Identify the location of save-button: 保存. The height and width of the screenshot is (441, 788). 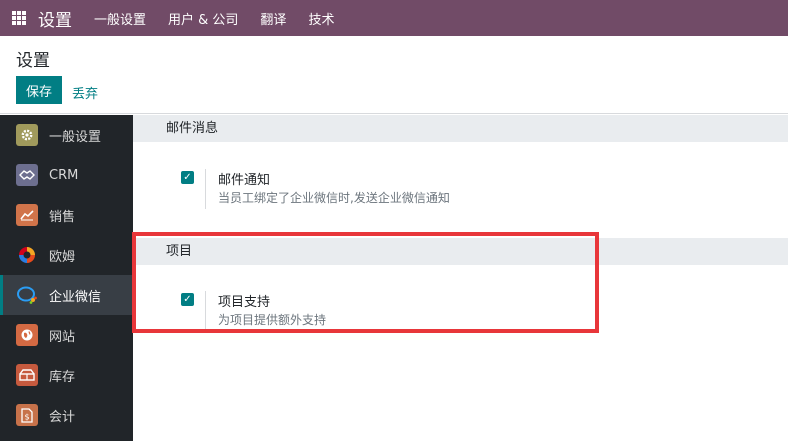
(39, 90).